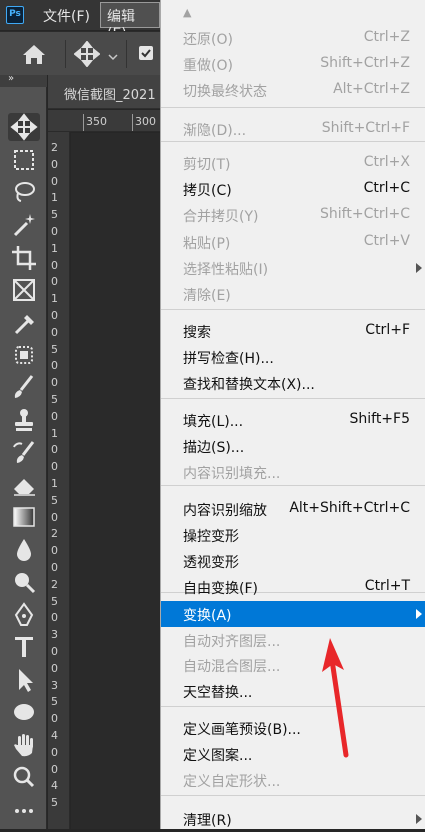  What do you see at coordinates (24, 550) in the screenshot?
I see `blur-tool-icon` at bounding box center [24, 550].